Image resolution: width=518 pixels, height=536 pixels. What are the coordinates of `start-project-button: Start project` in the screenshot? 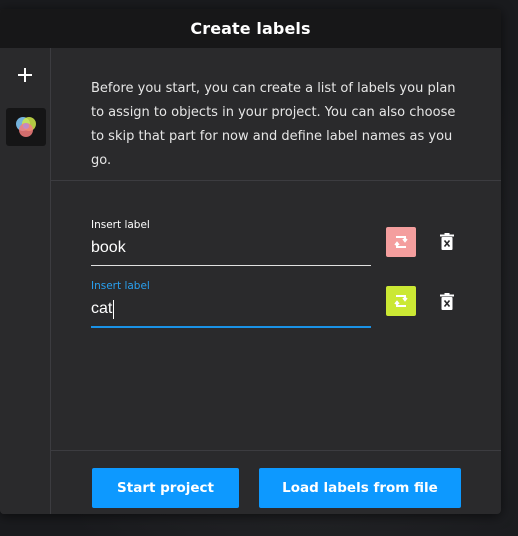 It's located at (165, 488).